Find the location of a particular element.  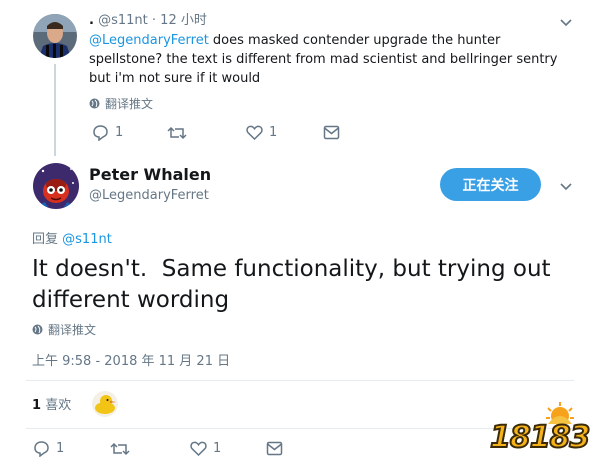

divider is located at coordinates (300, 380).